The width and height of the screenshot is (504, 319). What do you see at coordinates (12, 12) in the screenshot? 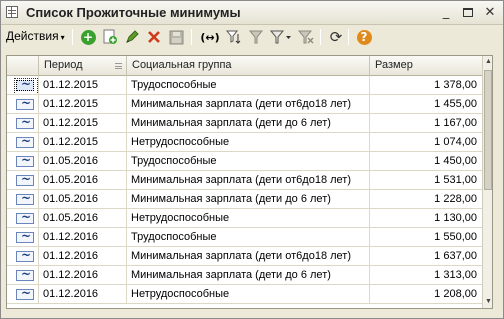
I see `table-icon` at bounding box center [12, 12].